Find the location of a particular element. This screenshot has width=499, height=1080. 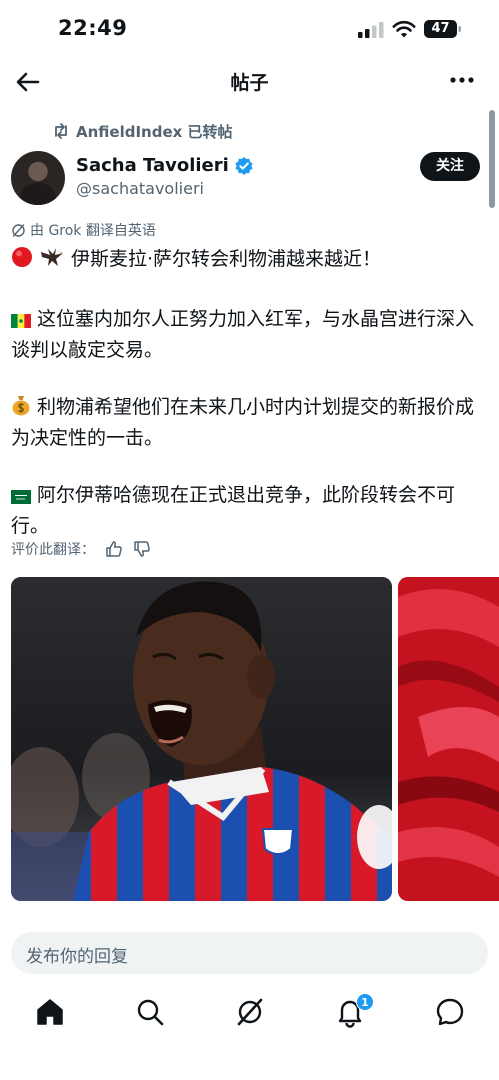

rate-translation: 评价此翻译： is located at coordinates (81, 549).